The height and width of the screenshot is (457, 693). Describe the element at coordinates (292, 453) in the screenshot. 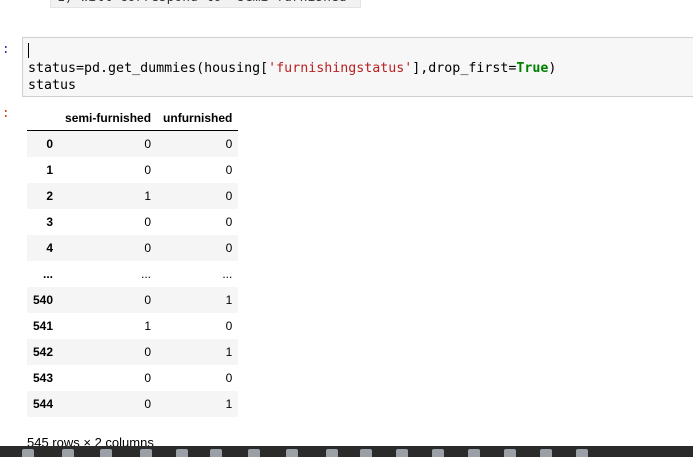

I see `firefox-icon` at that location.